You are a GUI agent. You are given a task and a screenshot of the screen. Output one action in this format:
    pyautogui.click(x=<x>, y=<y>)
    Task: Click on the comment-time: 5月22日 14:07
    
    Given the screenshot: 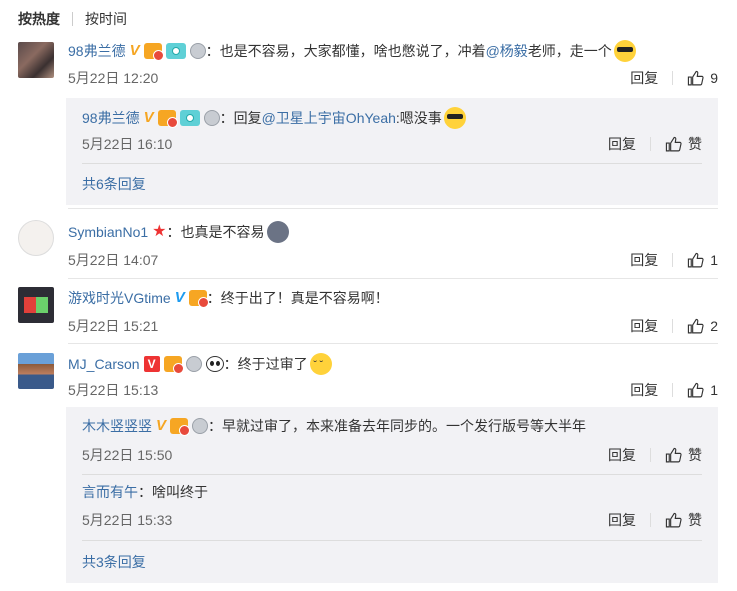 What is the action you would take?
    pyautogui.click(x=113, y=260)
    